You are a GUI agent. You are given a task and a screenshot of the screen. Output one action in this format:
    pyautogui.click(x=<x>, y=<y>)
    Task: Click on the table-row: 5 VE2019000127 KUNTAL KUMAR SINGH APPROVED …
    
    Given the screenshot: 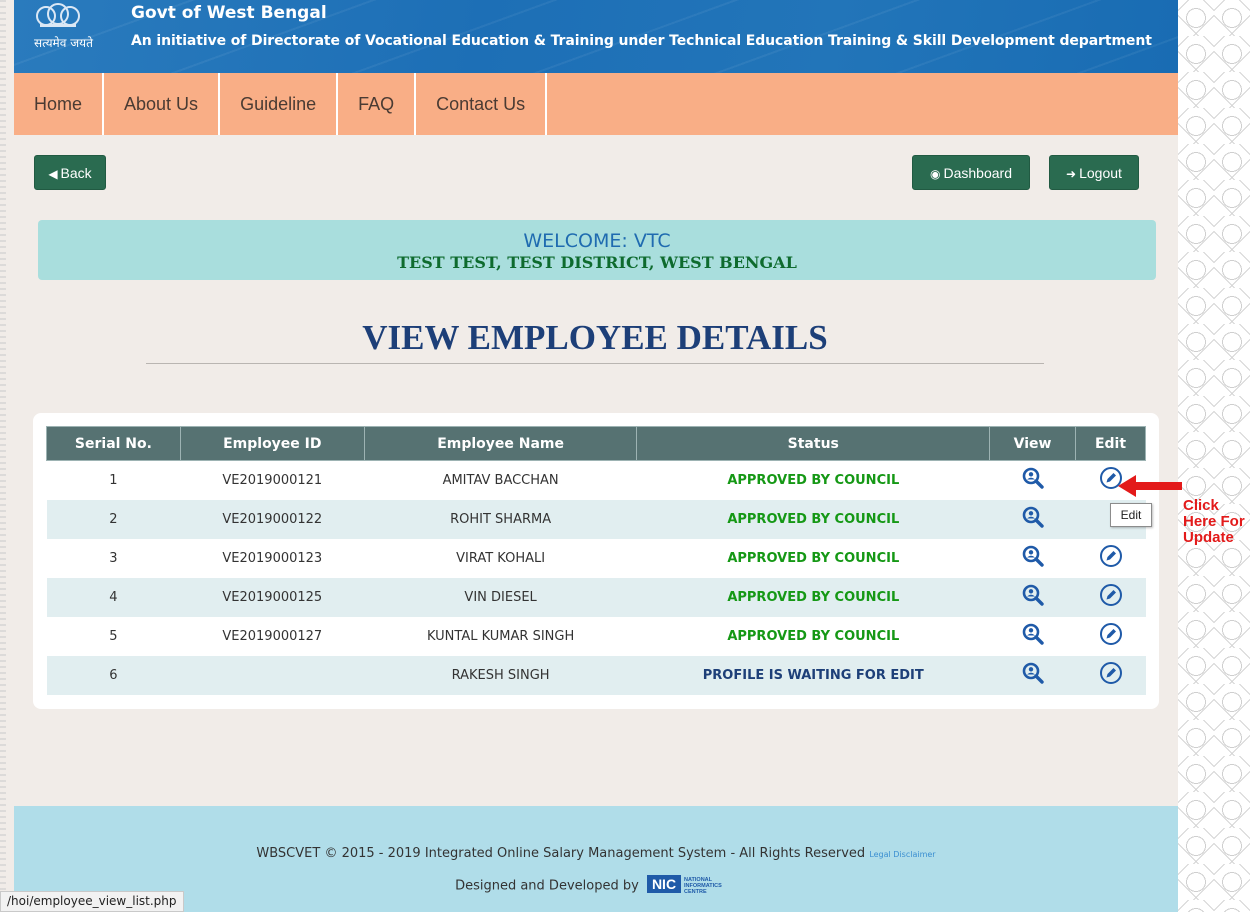 What is the action you would take?
    pyautogui.click(x=596, y=636)
    